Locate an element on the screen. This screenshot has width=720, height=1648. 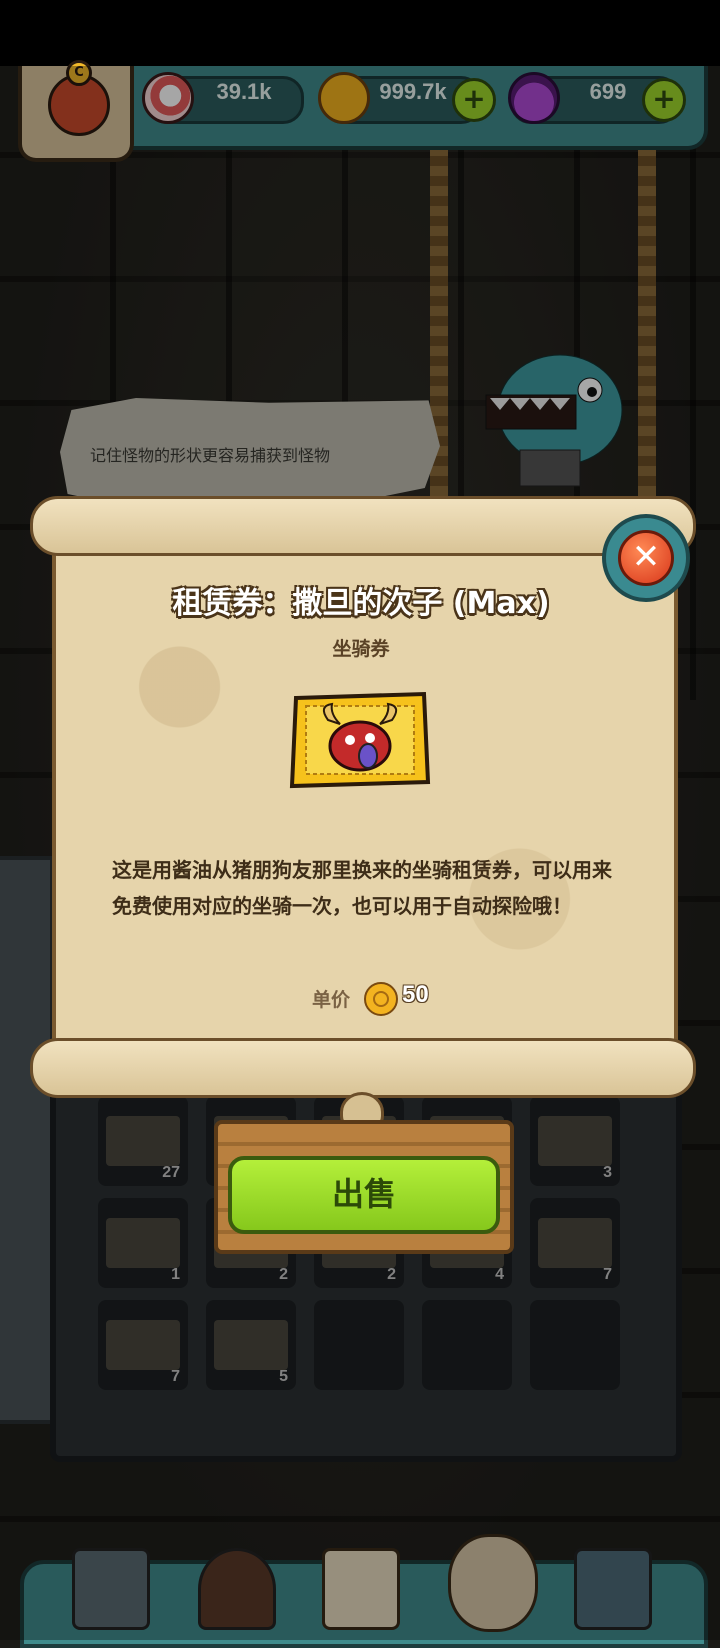
price-label: 单价 is located at coordinates (331, 1000).